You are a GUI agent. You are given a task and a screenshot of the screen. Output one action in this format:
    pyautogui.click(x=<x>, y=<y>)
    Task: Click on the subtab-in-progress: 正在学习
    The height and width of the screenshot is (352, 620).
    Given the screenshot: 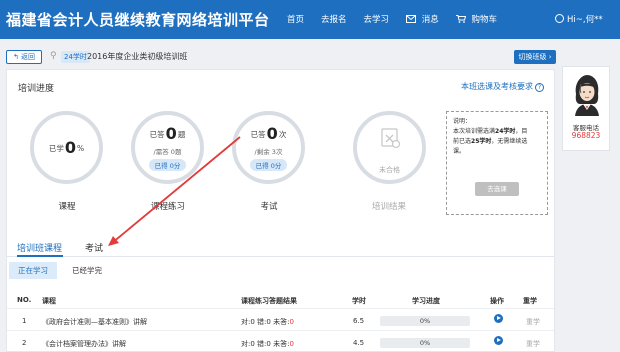 What is the action you would take?
    pyautogui.click(x=33, y=270)
    